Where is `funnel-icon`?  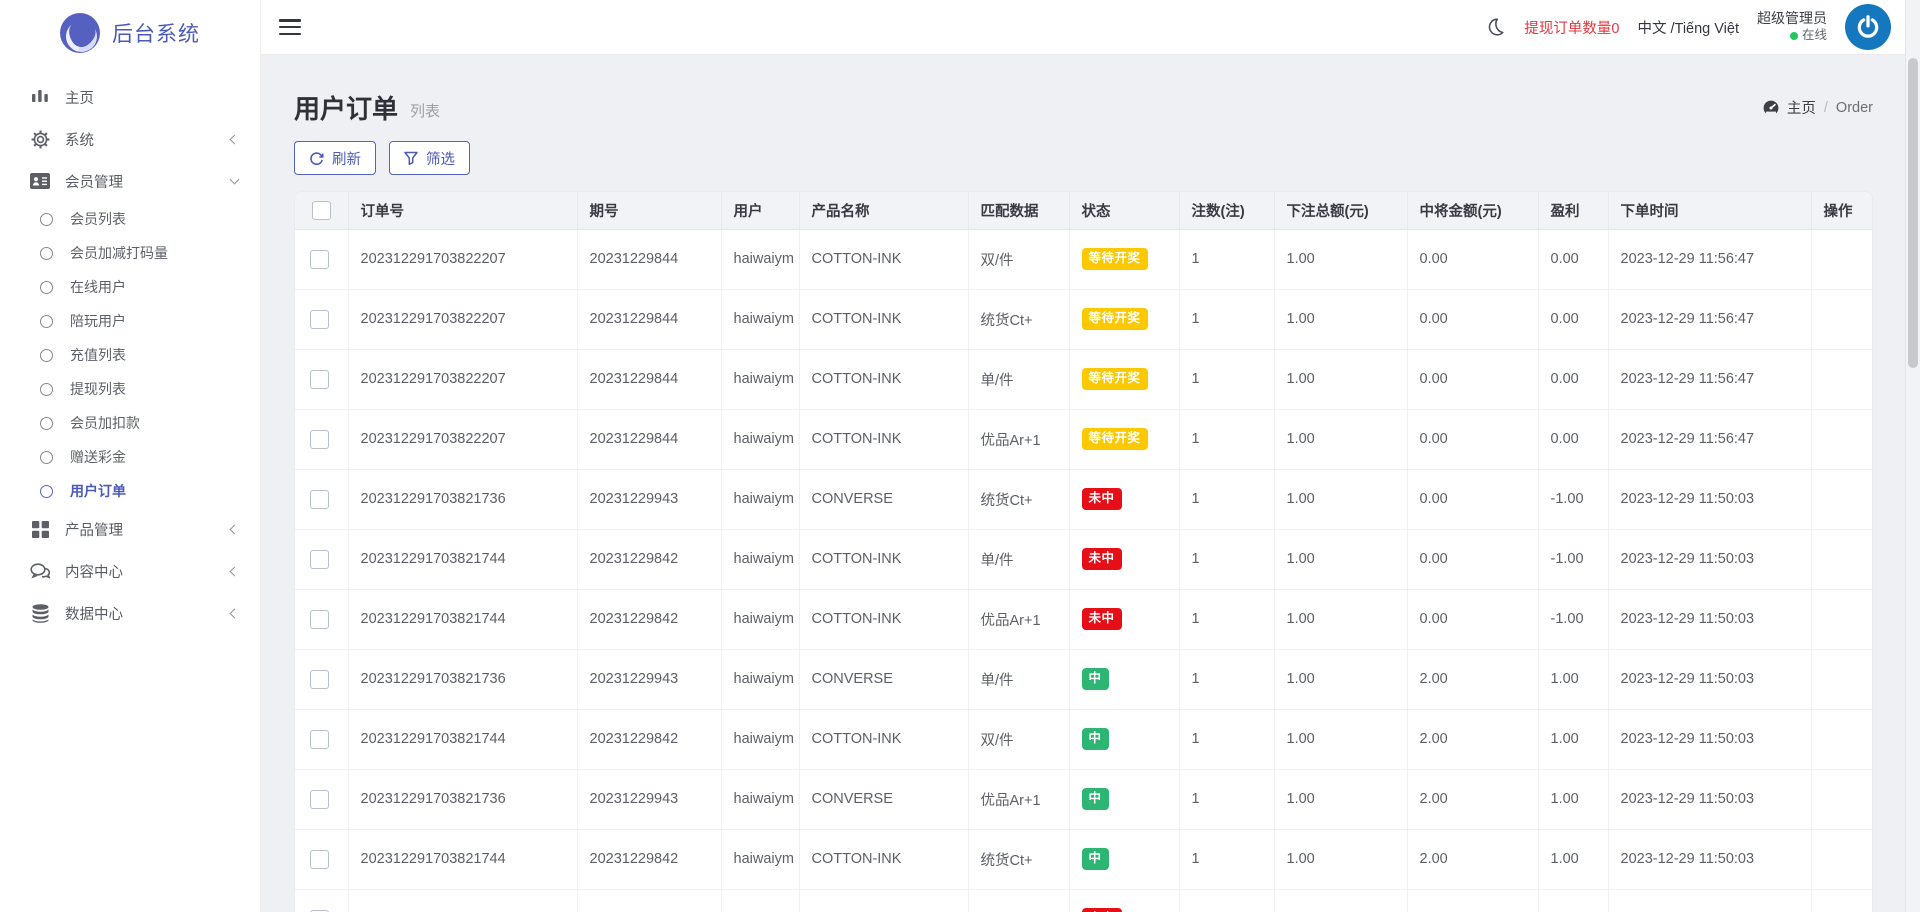
funnel-icon is located at coordinates (411, 158).